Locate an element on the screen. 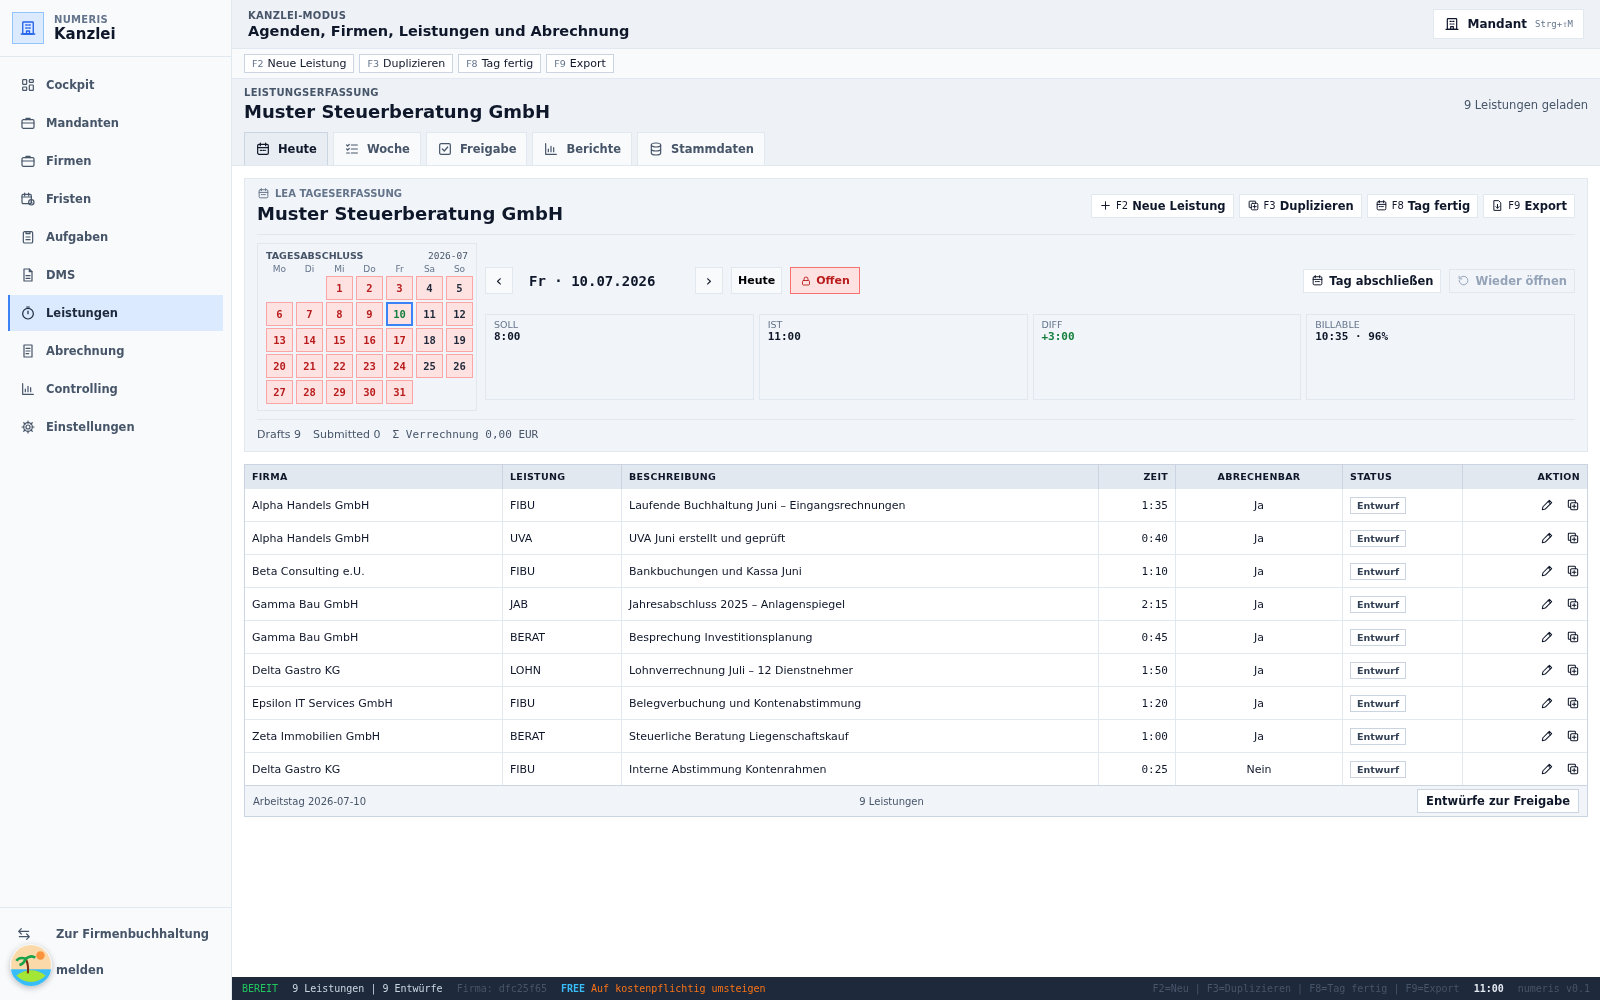 The image size is (1600, 1000). calendar-day: 15 is located at coordinates (339, 340).